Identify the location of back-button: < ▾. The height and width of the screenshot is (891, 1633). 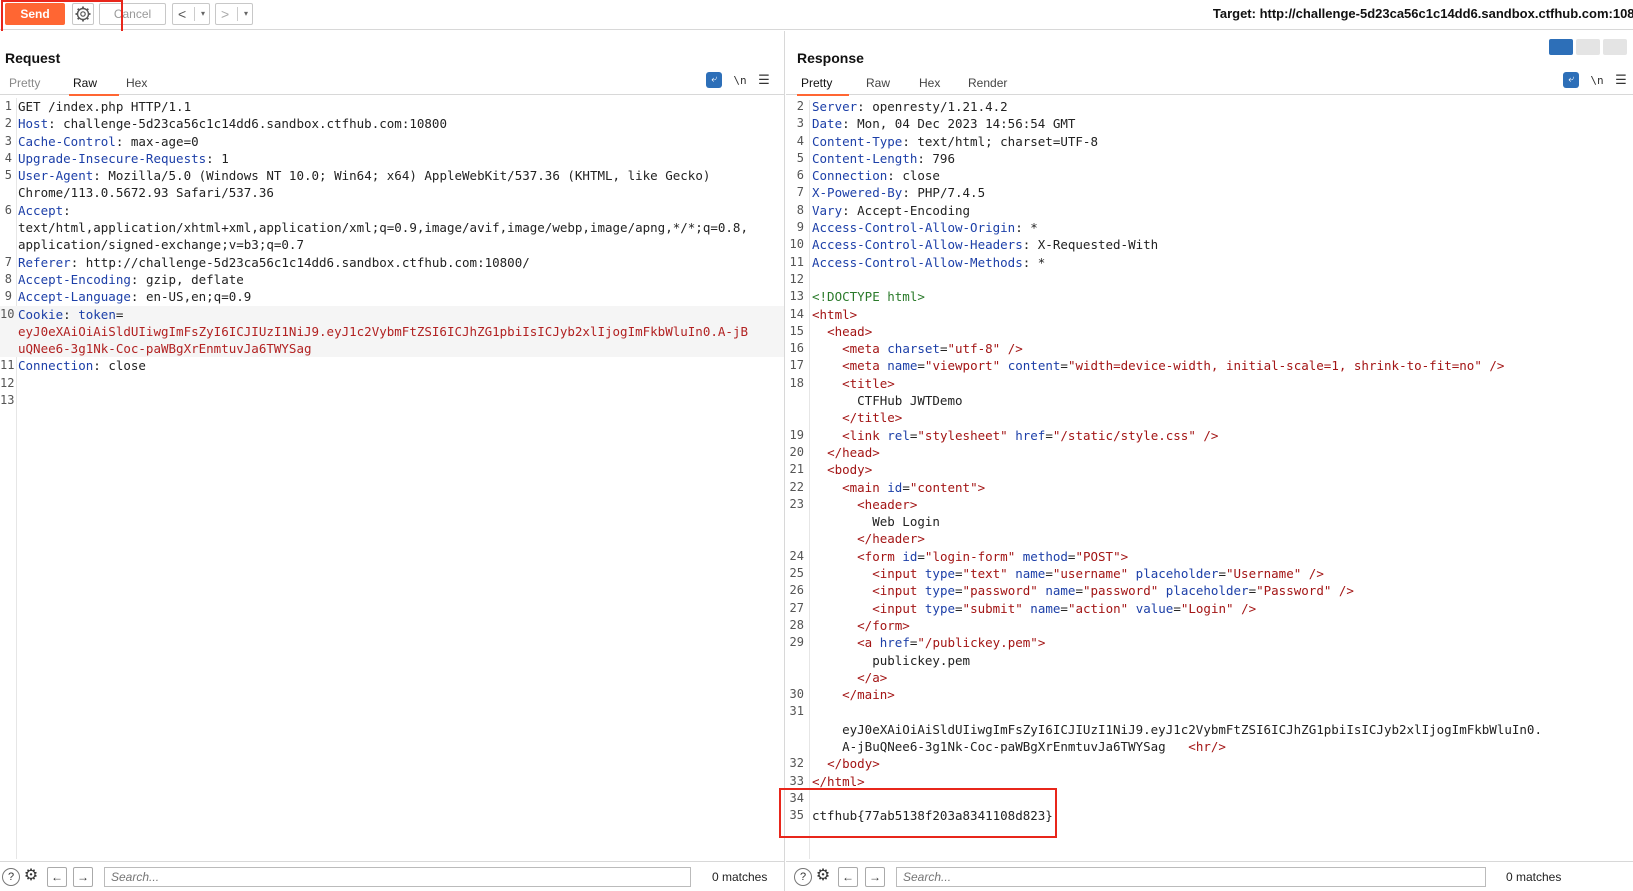
(191, 14).